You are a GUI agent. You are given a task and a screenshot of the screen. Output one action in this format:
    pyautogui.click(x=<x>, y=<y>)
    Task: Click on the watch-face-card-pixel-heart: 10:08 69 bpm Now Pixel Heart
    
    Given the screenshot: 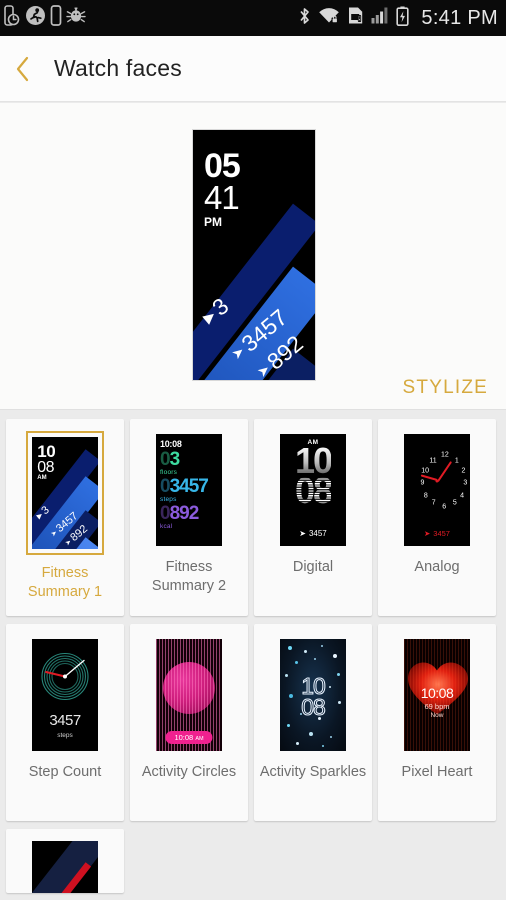 What is the action you would take?
    pyautogui.click(x=437, y=722)
    